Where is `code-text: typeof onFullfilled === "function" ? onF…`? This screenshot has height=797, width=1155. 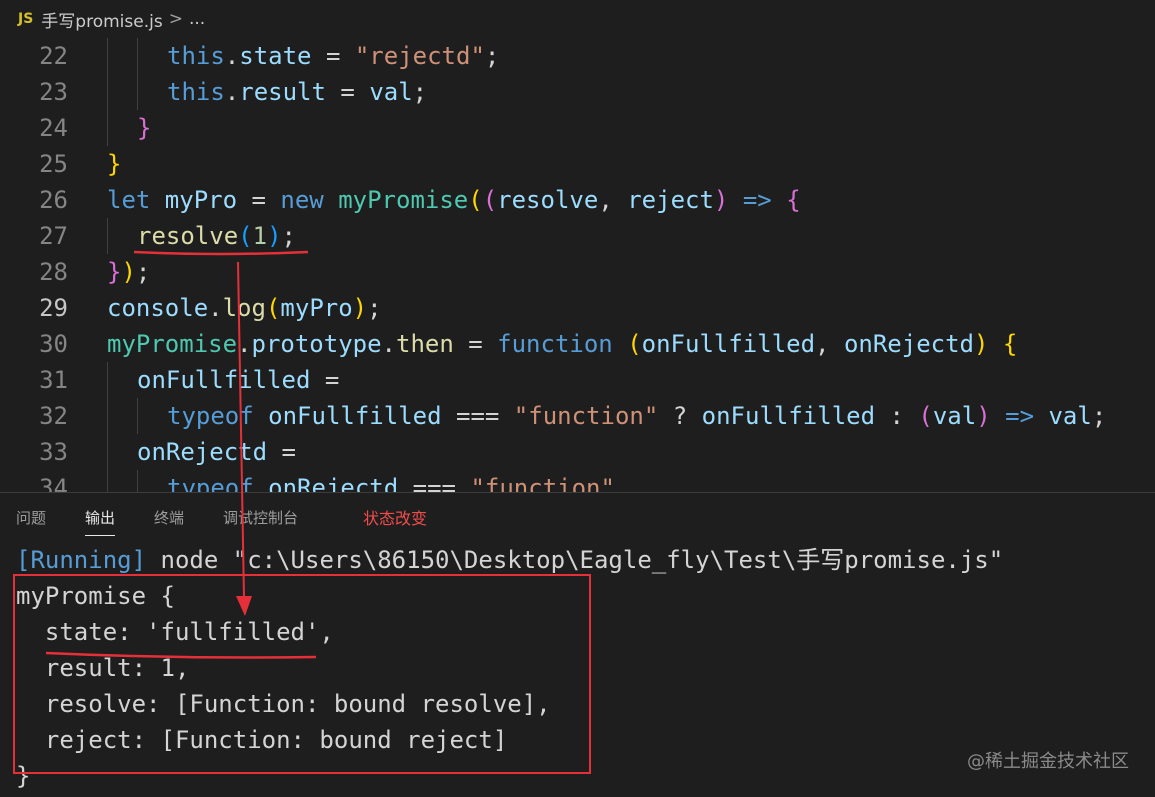 code-text: typeof onFullfilled === "function" ? onF… is located at coordinates (636, 416).